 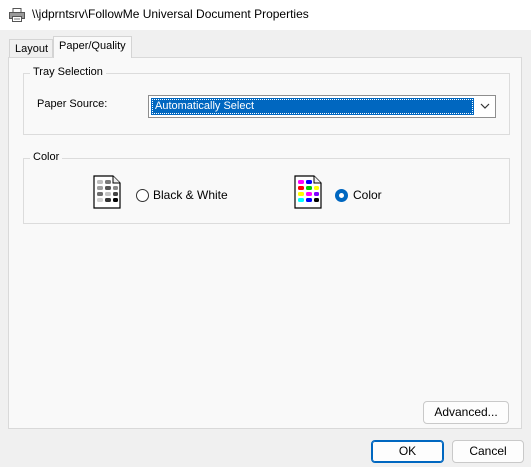 I want to click on color-group: Color Black & White Color, so click(x=266, y=187).